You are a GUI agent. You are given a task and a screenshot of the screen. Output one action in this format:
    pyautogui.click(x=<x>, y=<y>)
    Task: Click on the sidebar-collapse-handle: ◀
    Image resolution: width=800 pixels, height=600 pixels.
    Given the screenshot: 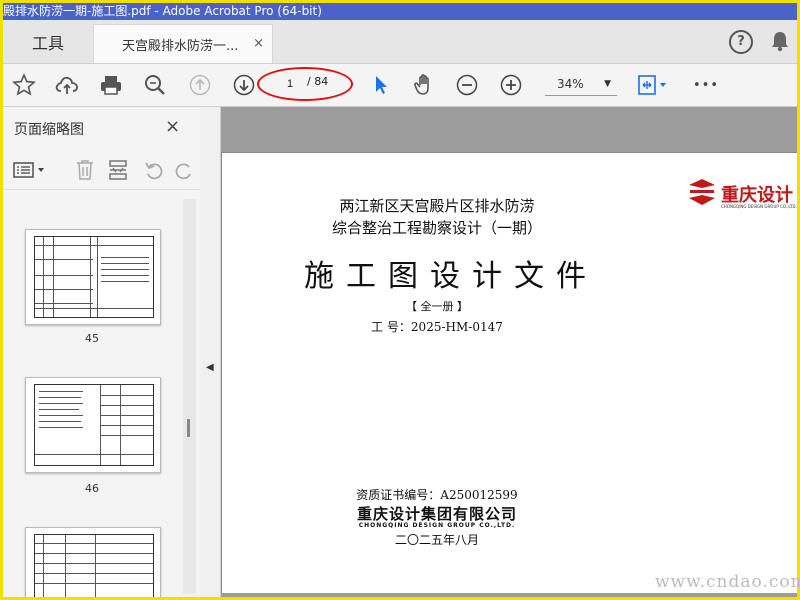 What is the action you would take?
    pyautogui.click(x=210, y=352)
    